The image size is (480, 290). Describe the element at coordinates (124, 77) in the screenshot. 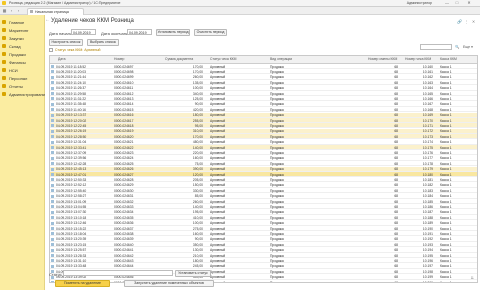

I see `cell-num: 0000-024699` at that location.